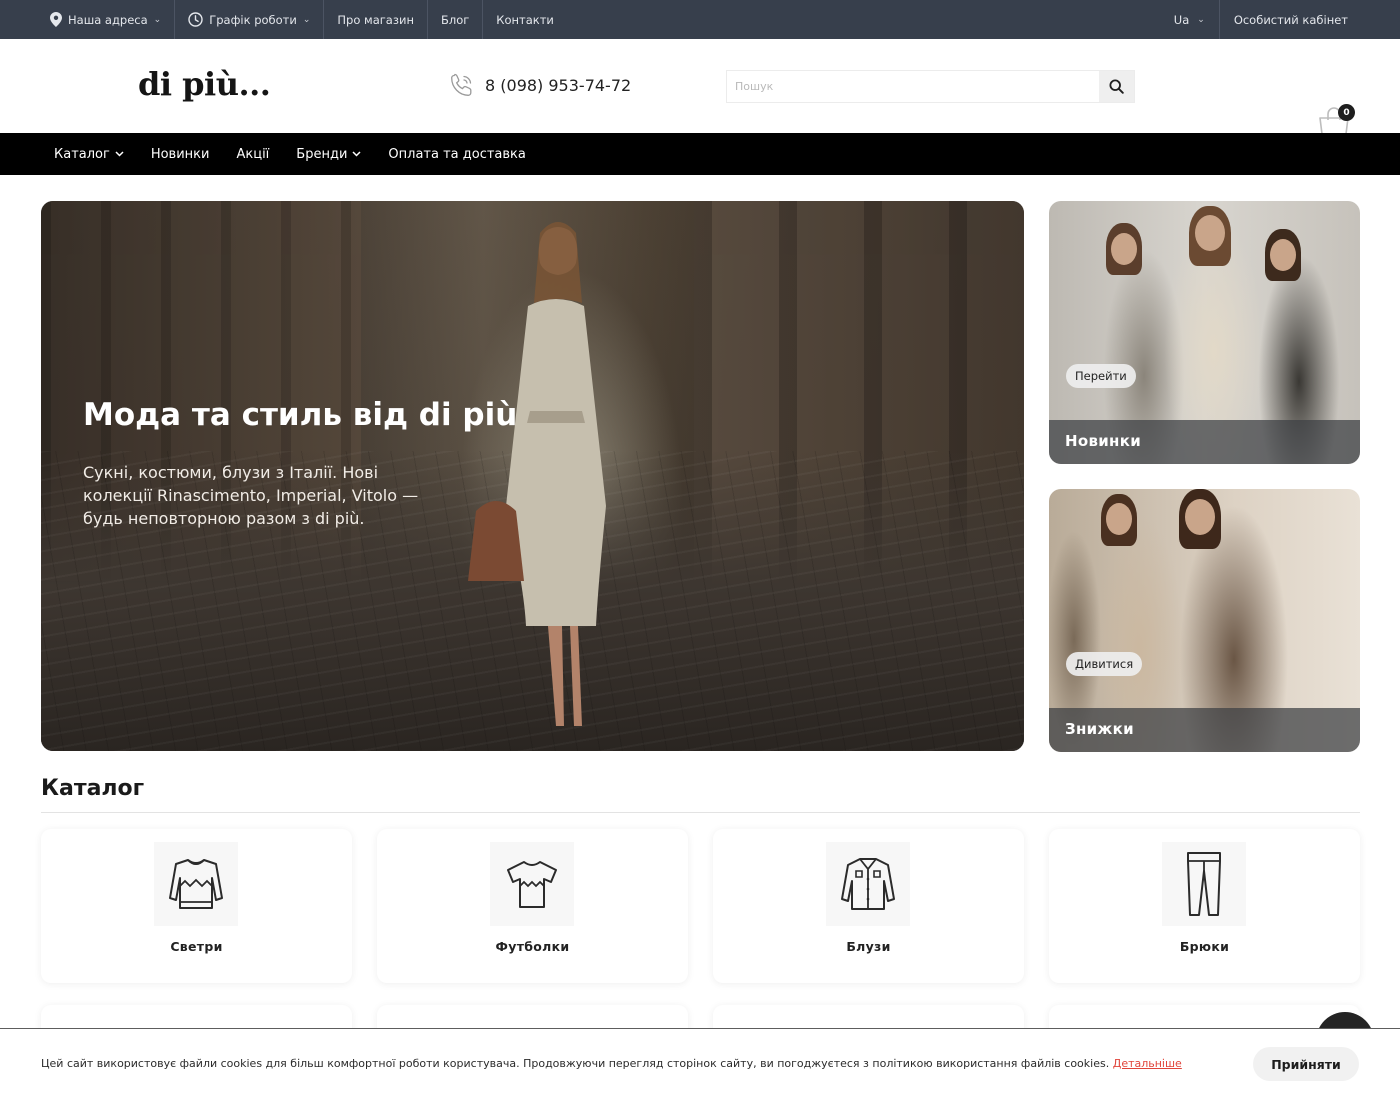  What do you see at coordinates (1306, 1064) in the screenshot?
I see `cookie-accept-button: Прийняти` at bounding box center [1306, 1064].